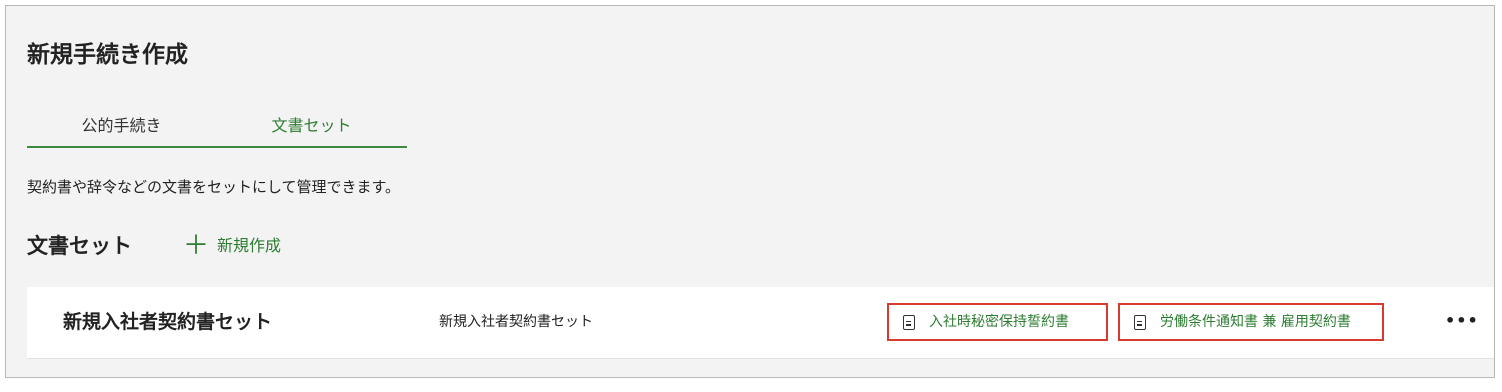 This screenshot has width=1502, height=392. I want to click on document-chip-employment-contract: 労働条件通知書 兼 雇用契約書, so click(1251, 322).